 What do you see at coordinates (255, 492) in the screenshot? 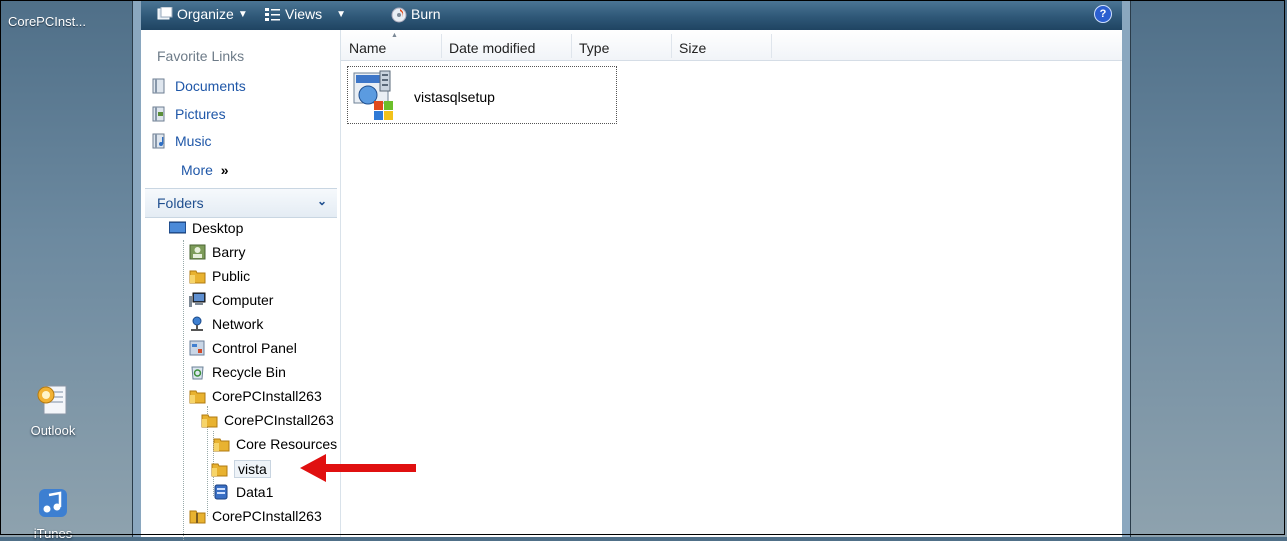
I see `tree-item-label: Data1` at bounding box center [255, 492].